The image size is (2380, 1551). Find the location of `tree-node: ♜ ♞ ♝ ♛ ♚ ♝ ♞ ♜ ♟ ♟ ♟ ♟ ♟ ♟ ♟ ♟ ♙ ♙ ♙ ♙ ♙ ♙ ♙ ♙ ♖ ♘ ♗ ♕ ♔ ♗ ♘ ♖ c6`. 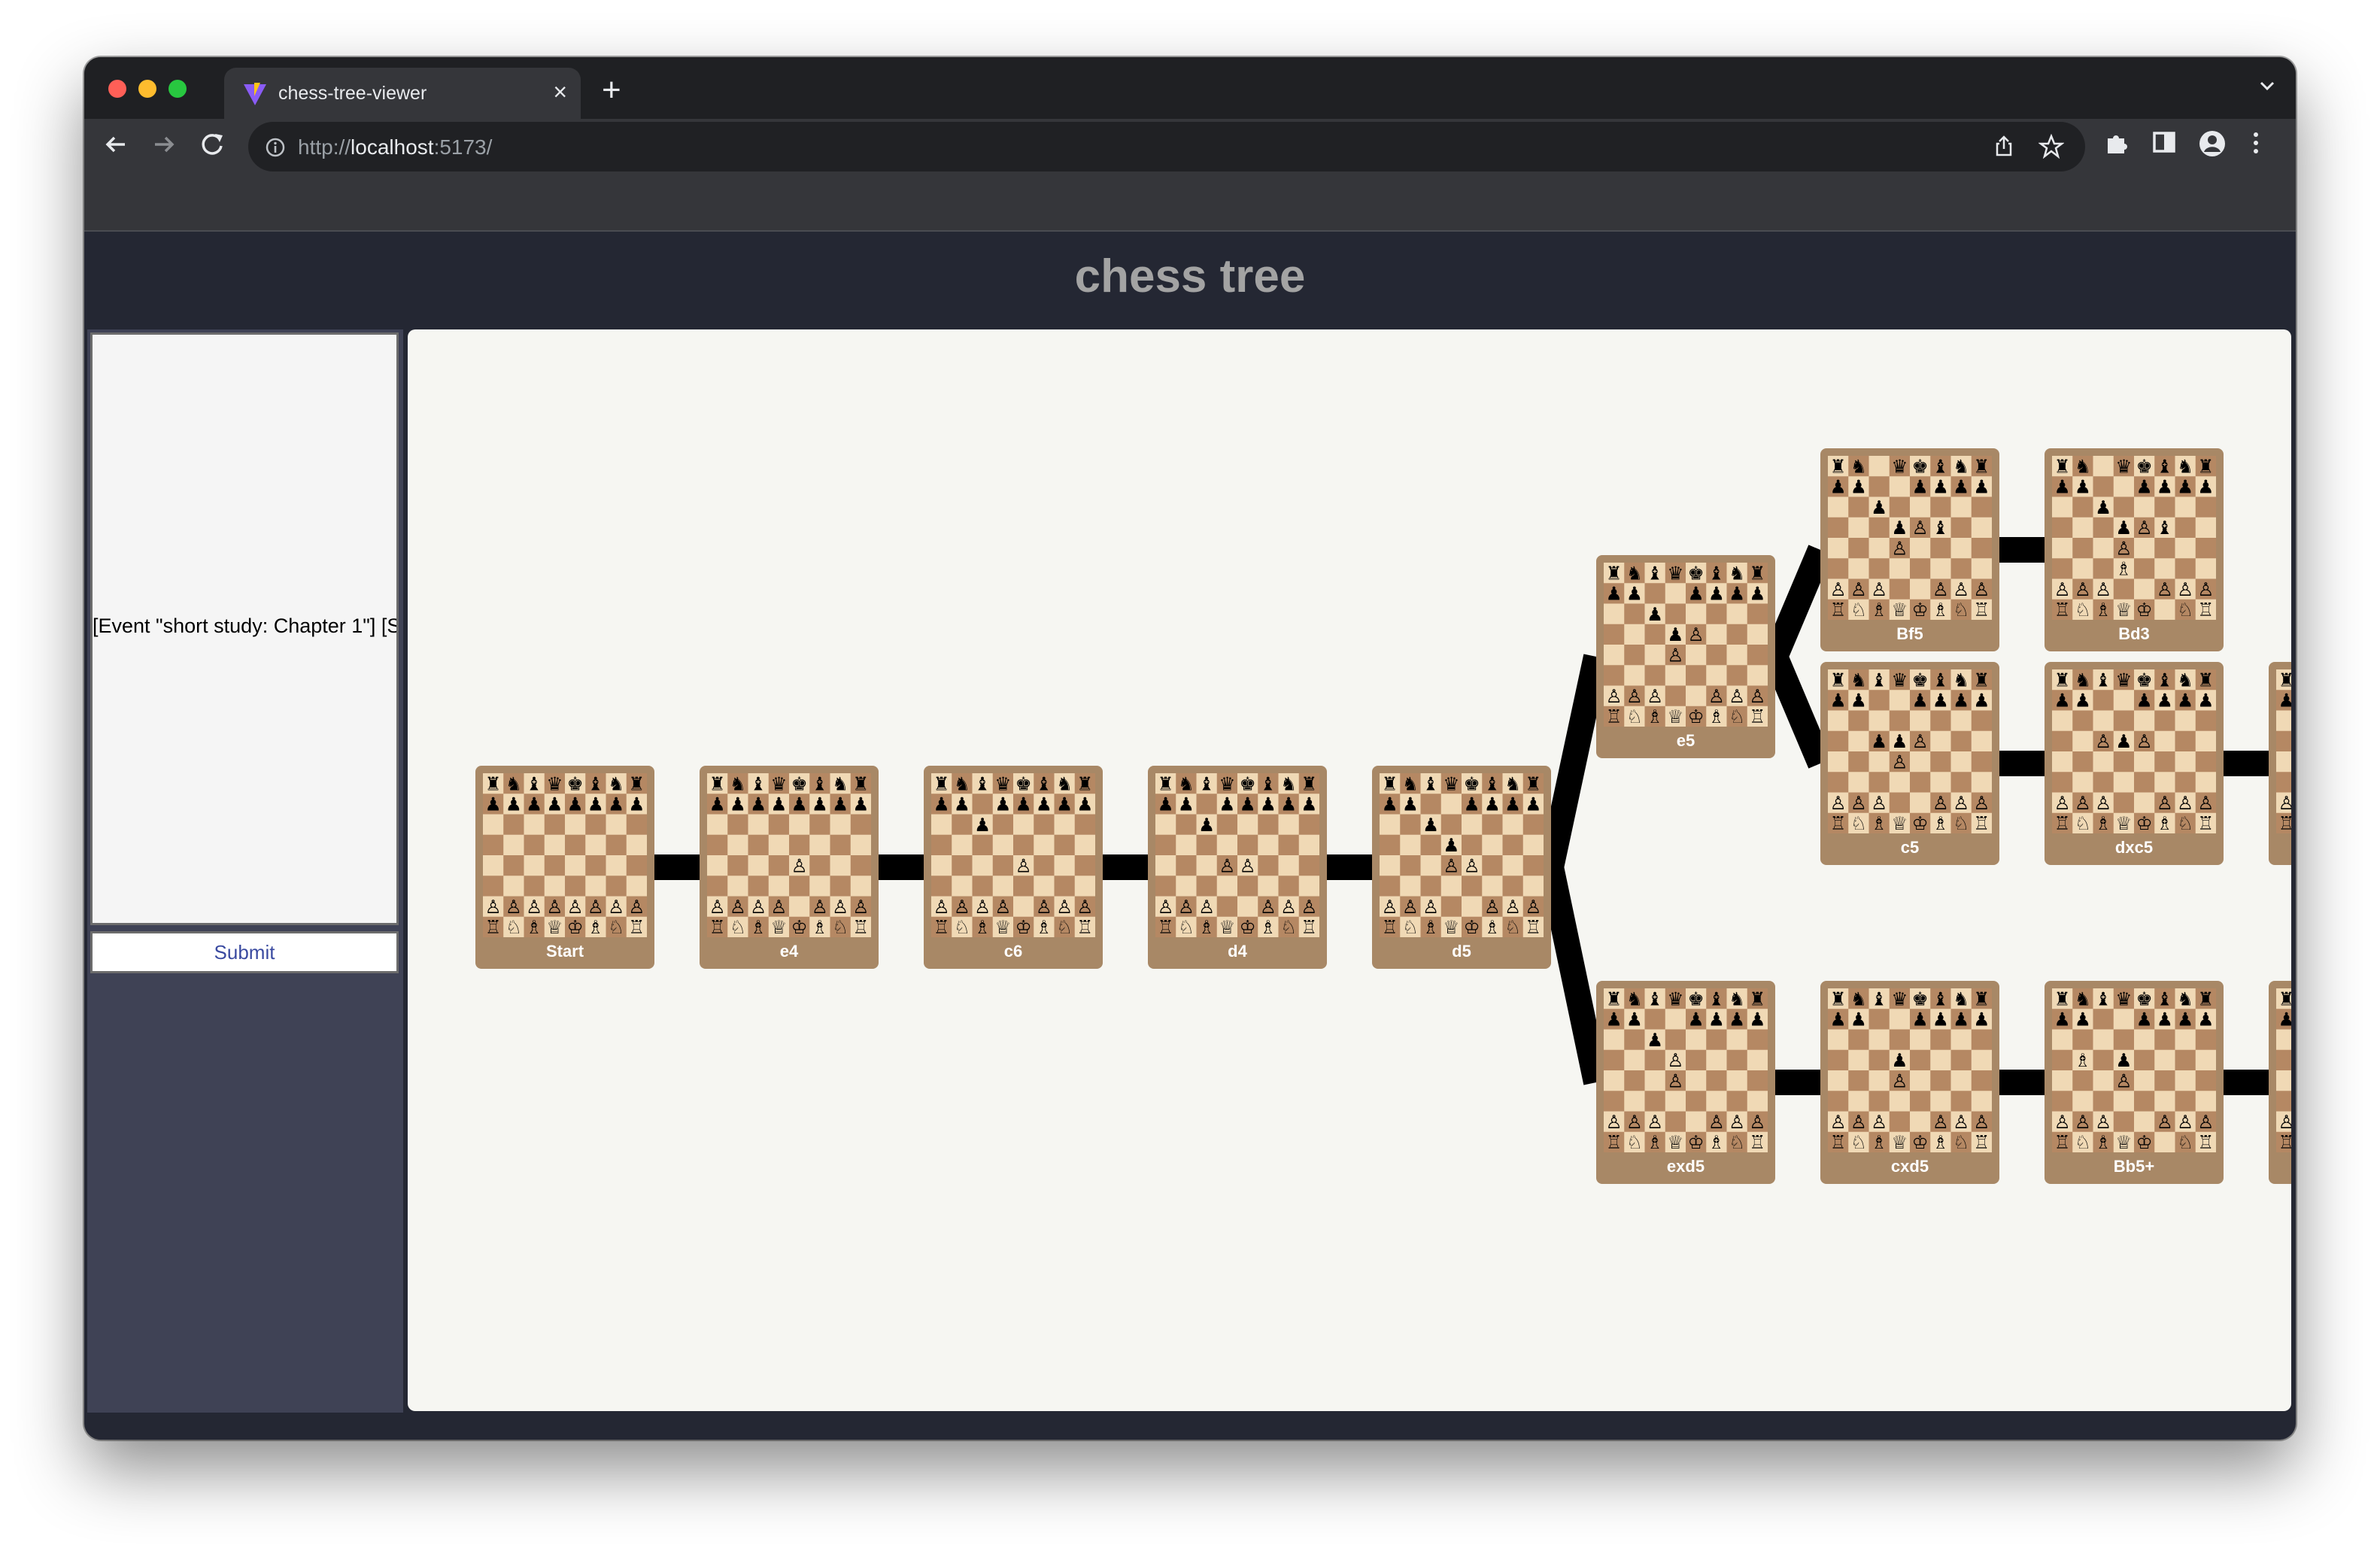

tree-node: ♜ ♞ ♝ ♛ ♚ ♝ ♞ ♜ ♟ ♟ ♟ ♟ ♟ ♟ ♟ ♟ ♙ ♙ ♙ ♙ ♙ ♙ ♙ ♙ ♖ ♘ ♗ ♕ ♔ ♗ ♘ ♖ c6 is located at coordinates (1013, 868).